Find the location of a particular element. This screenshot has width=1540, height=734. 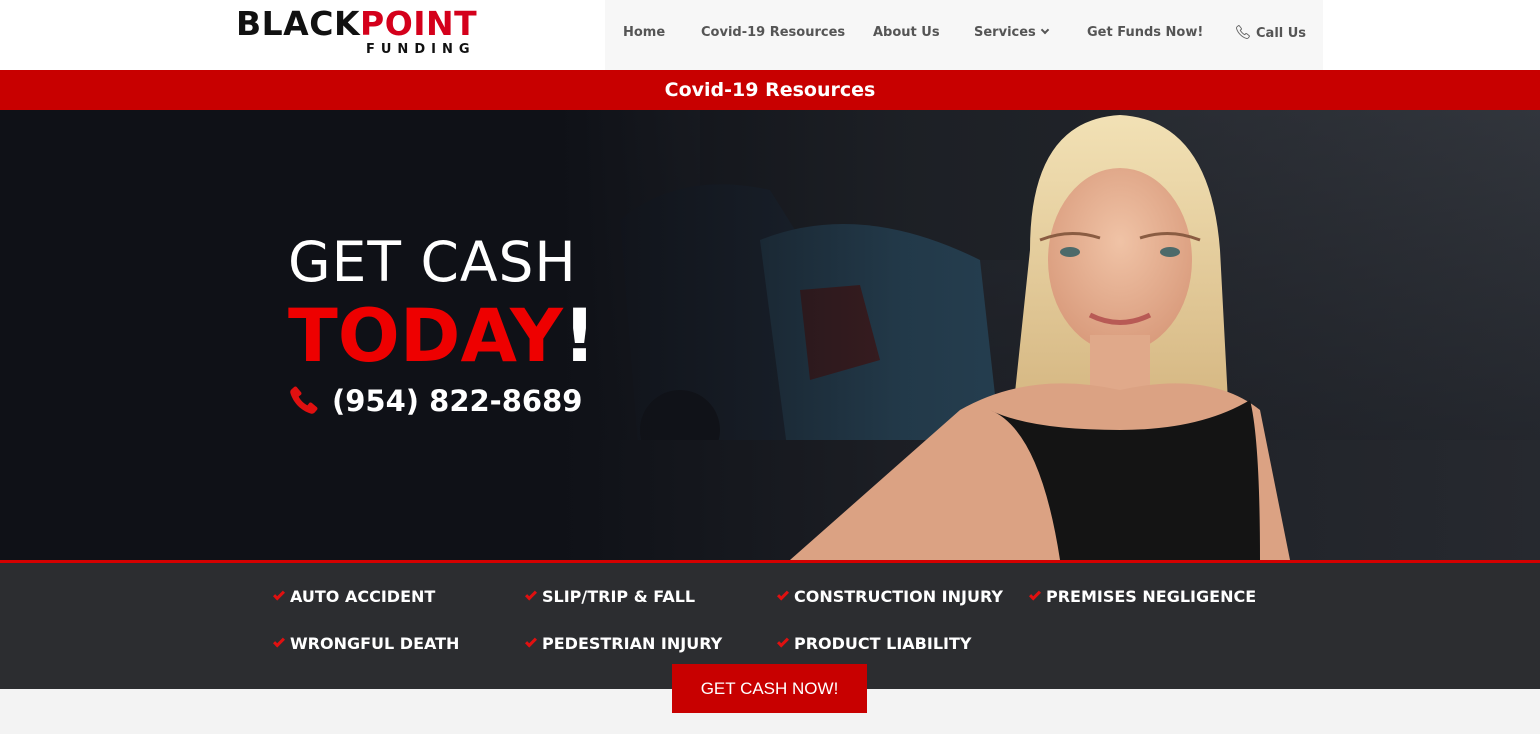

nav-get-funds: Get Funds Now! is located at coordinates (1145, 33).